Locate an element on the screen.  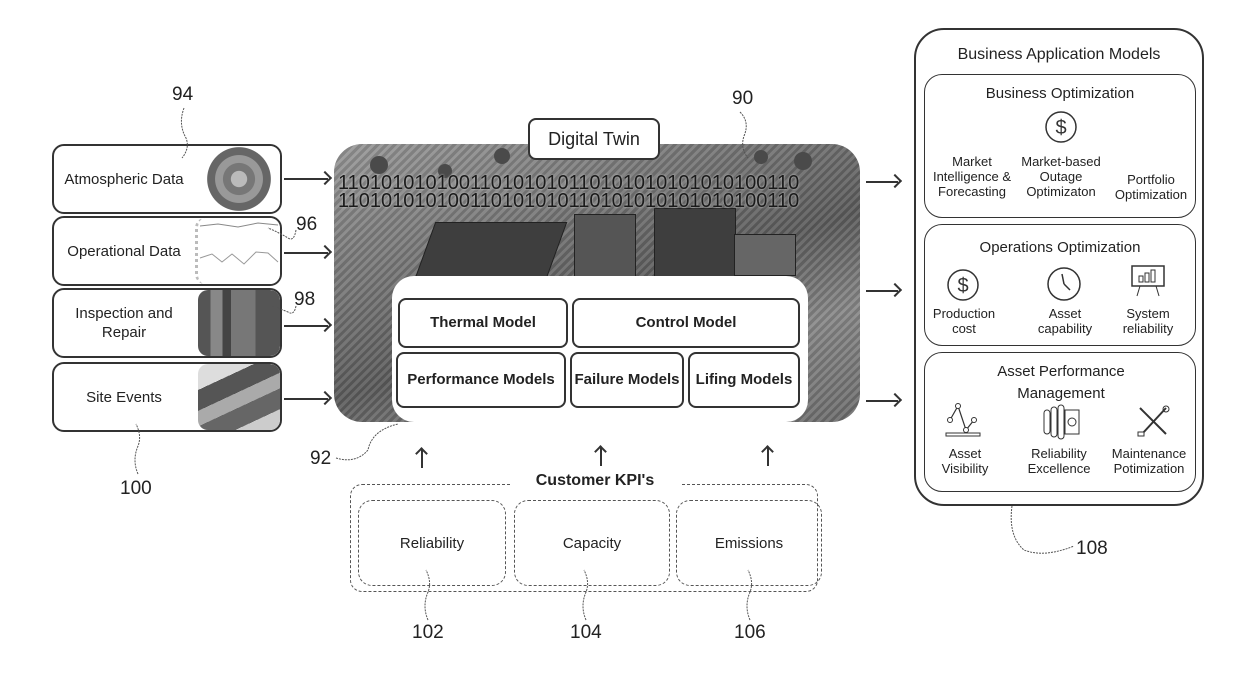
performance-models-box: Performance Models is located at coordinates (481, 380).